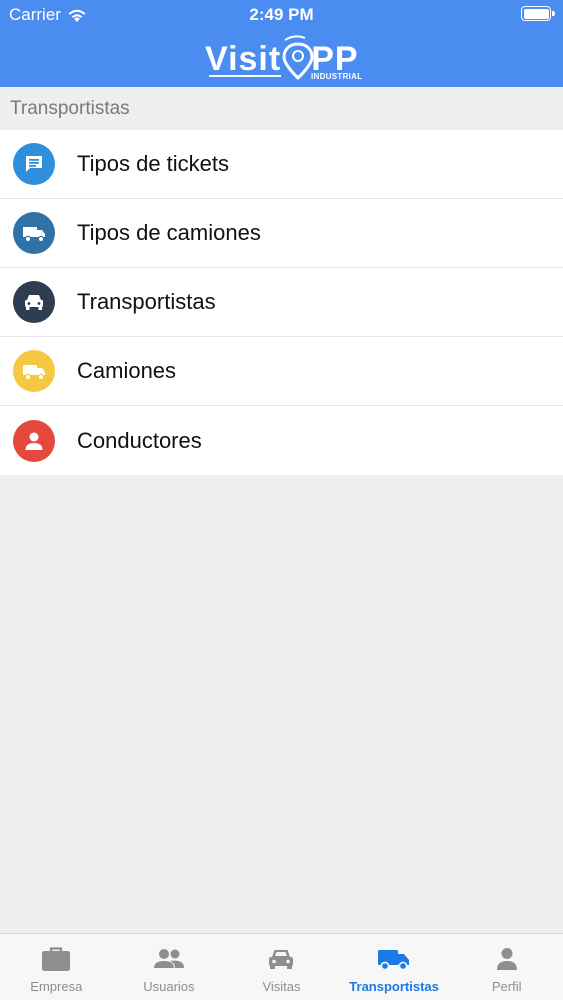 This screenshot has width=563, height=1000. I want to click on menu-item-transportistas: Transportistas, so click(281, 302).